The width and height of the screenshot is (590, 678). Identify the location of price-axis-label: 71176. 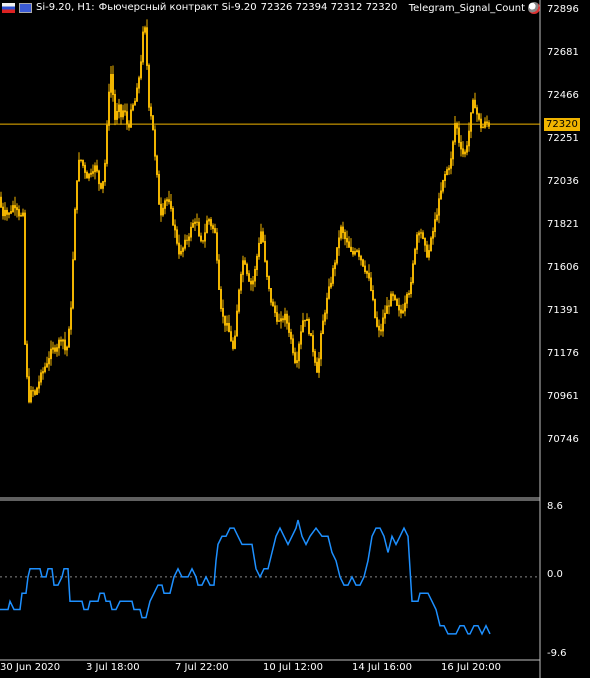
(563, 353).